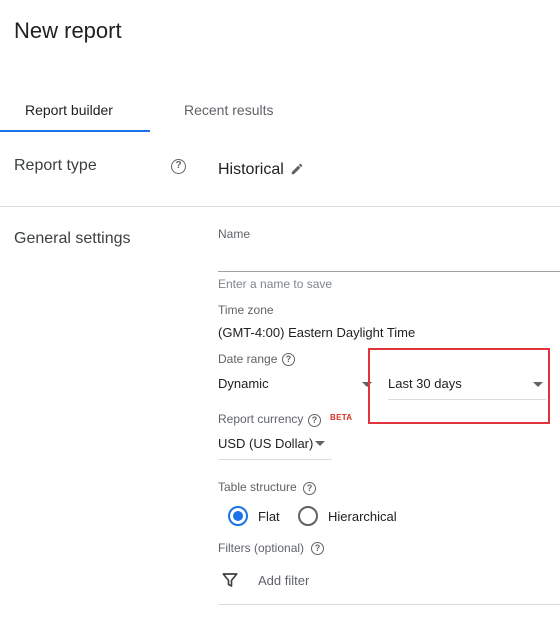  I want to click on tab-report-builder: Report builder, so click(69, 110).